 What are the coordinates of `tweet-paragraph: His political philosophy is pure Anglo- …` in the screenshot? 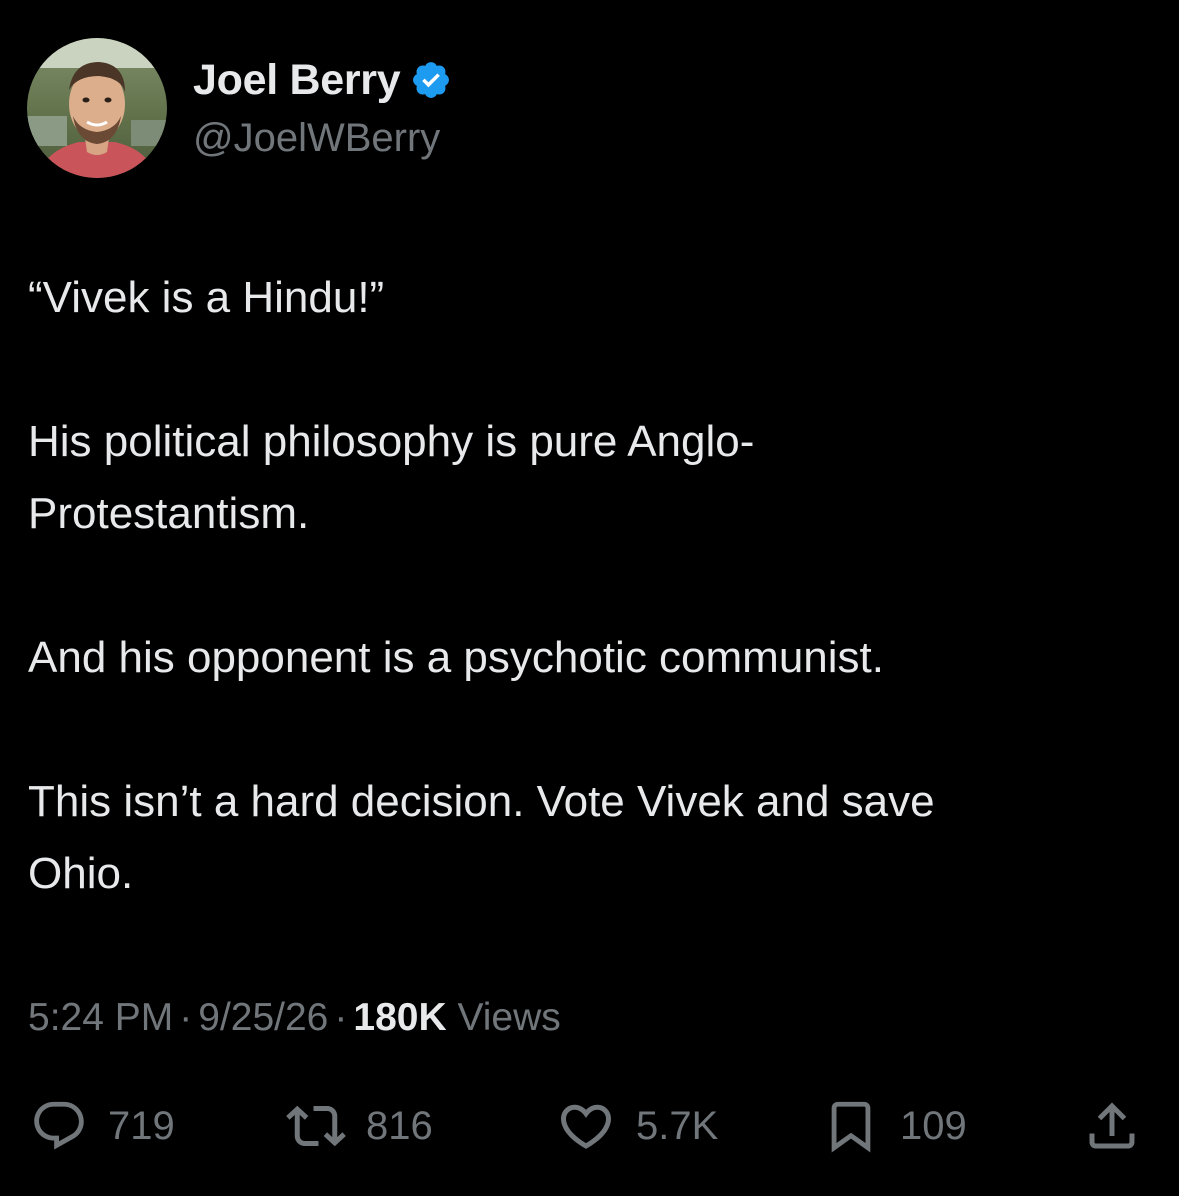 It's located at (391, 477).